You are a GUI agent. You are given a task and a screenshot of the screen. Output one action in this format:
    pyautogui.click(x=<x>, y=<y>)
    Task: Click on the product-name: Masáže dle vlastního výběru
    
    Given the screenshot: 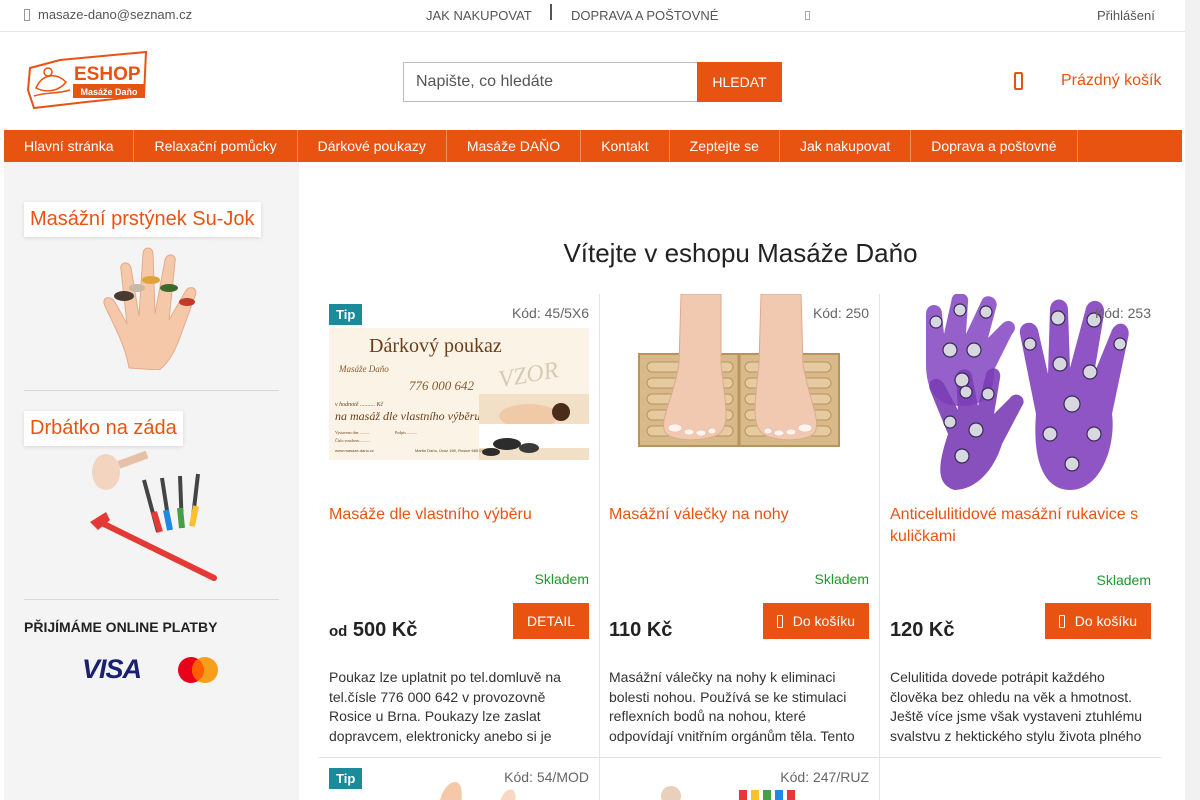 What is the action you would take?
    pyautogui.click(x=460, y=515)
    